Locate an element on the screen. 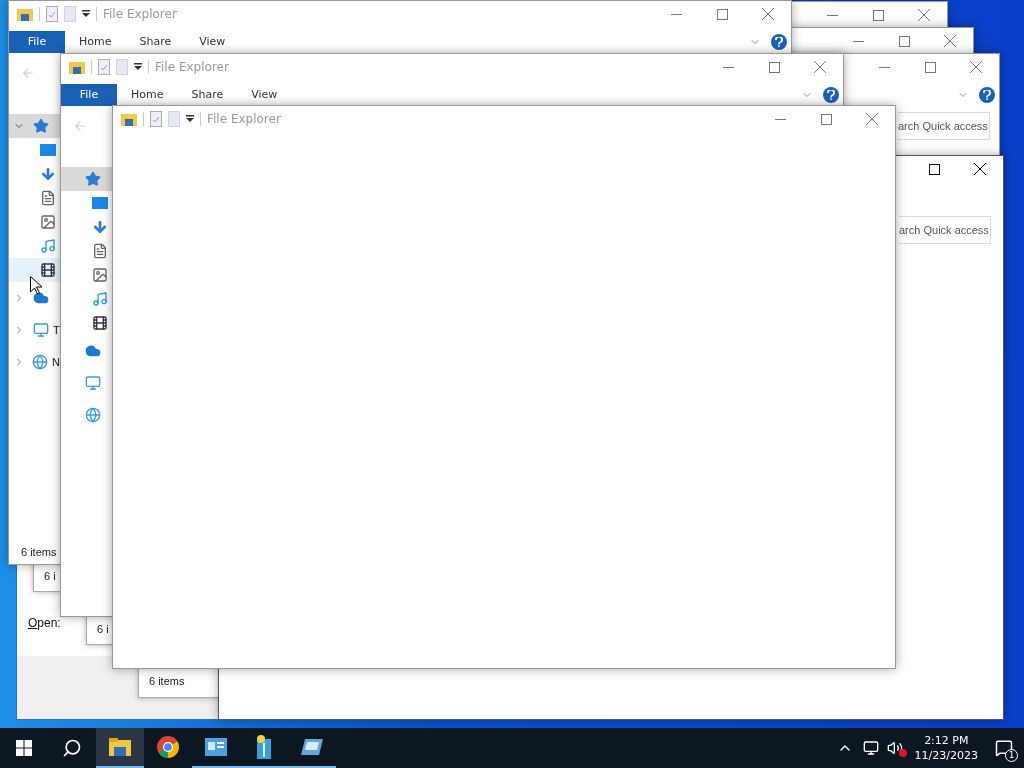 Image resolution: width=1024 pixels, height=768 pixels. open-label: Open: is located at coordinates (44, 623).